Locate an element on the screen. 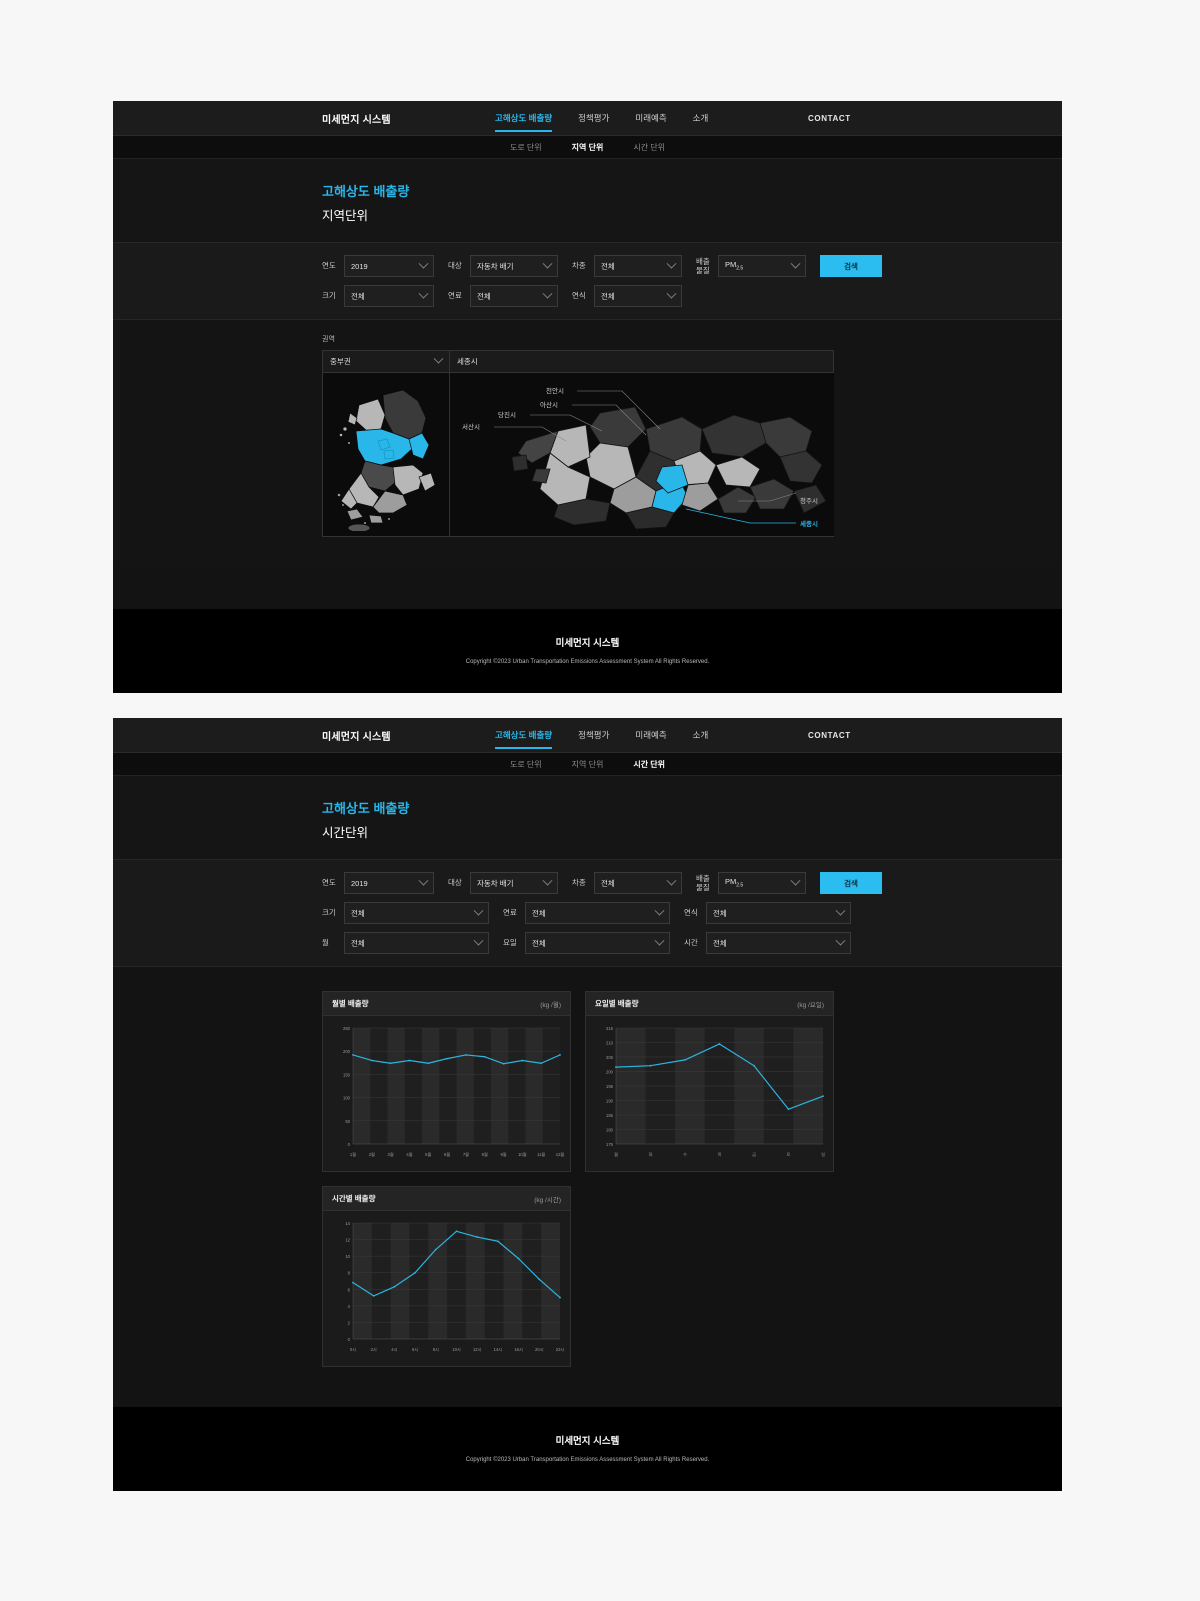  svg-text: 12 is located at coordinates (347, 1240).